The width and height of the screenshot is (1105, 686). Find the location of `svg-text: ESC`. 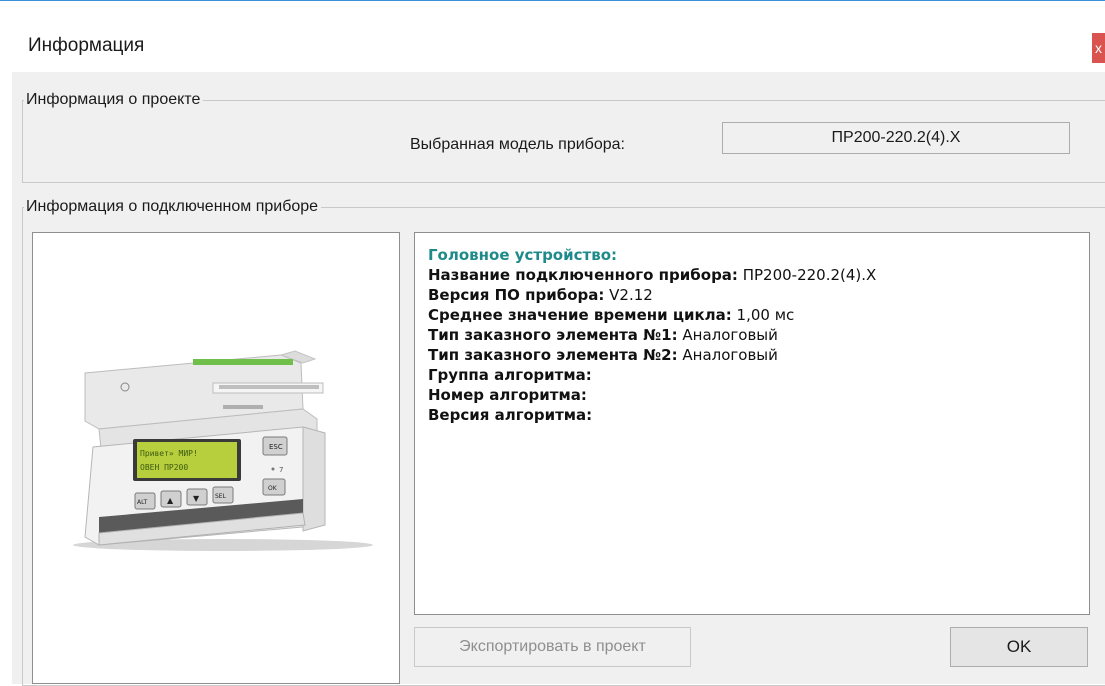

svg-text: ESC is located at coordinates (276, 447).